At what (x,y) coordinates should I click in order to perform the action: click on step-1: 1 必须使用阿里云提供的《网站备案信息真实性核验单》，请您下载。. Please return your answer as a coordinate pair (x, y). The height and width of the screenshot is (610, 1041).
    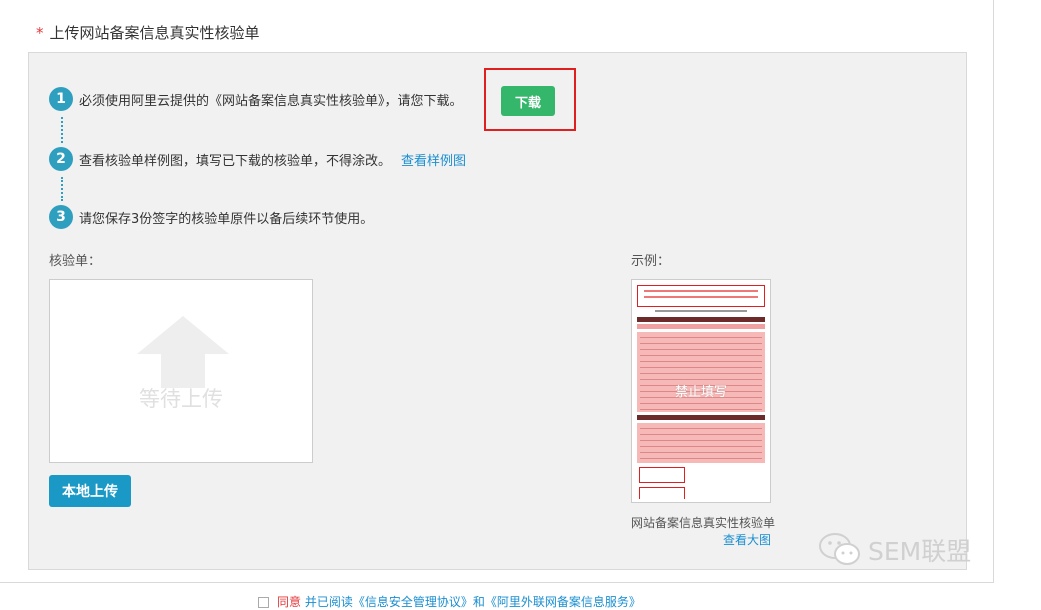
    Looking at the image, I should click on (256, 99).